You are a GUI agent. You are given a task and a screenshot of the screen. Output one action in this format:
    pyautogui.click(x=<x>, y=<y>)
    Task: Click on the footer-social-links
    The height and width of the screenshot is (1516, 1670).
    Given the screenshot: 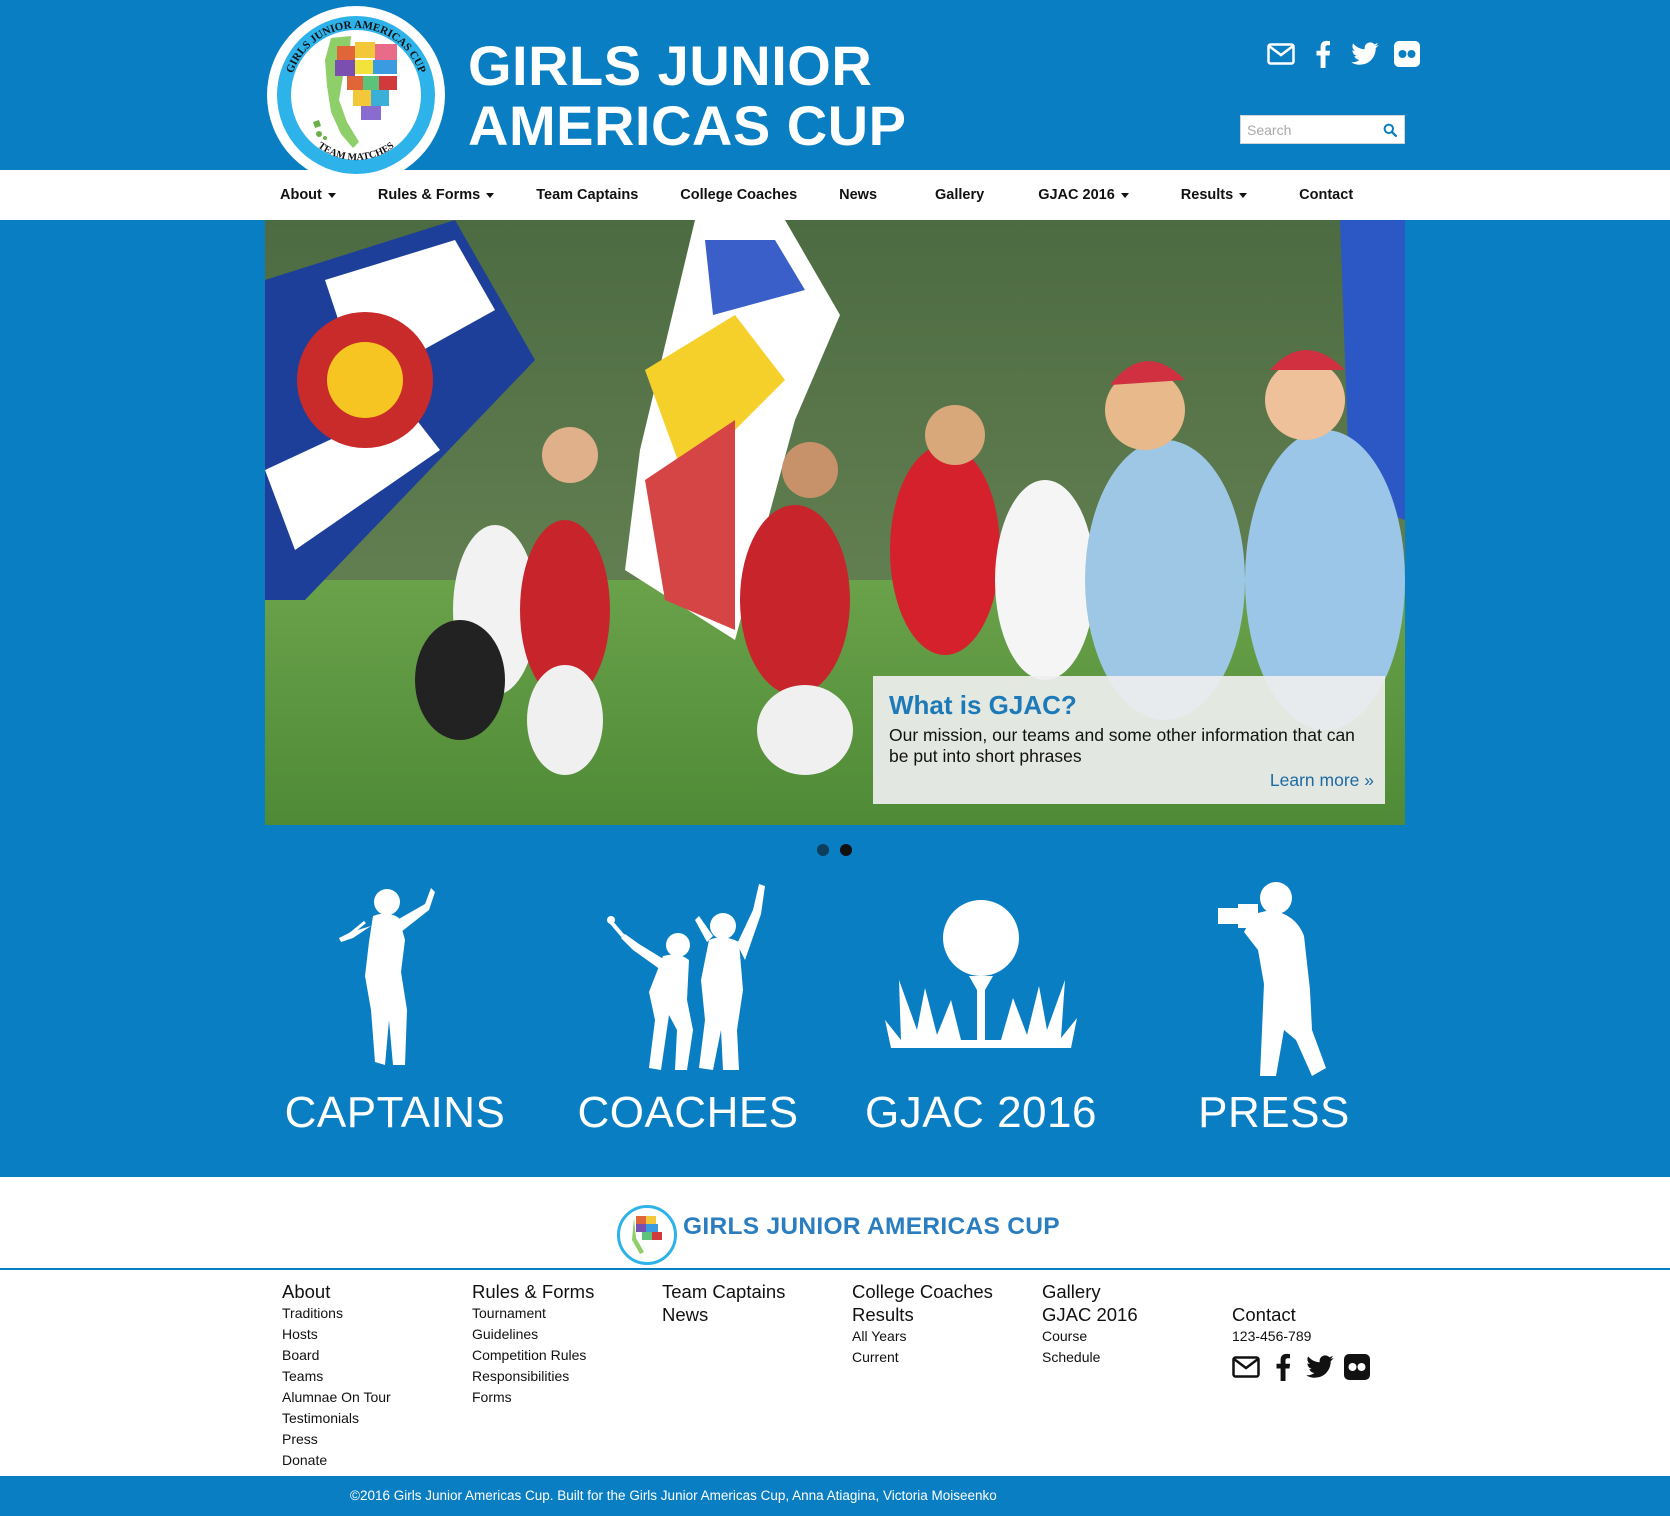 What is the action you would take?
    pyautogui.click(x=1322, y=1367)
    